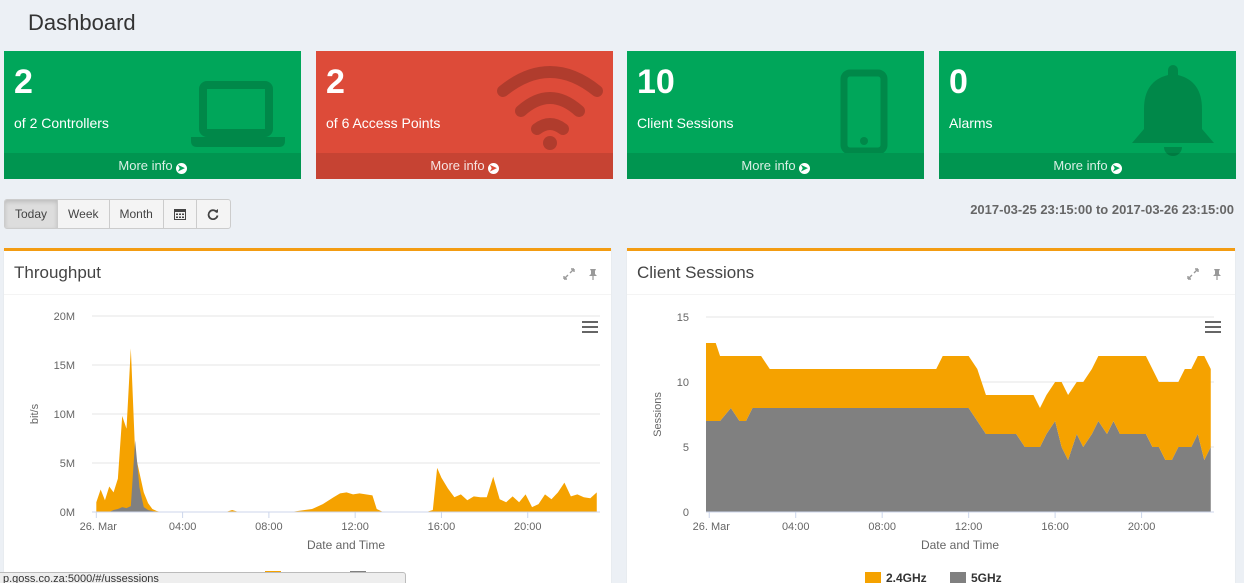 This screenshot has height=583, width=1244. Describe the element at coordinates (658, 414) in the screenshot. I see `y-axis-title: Sessions` at that location.